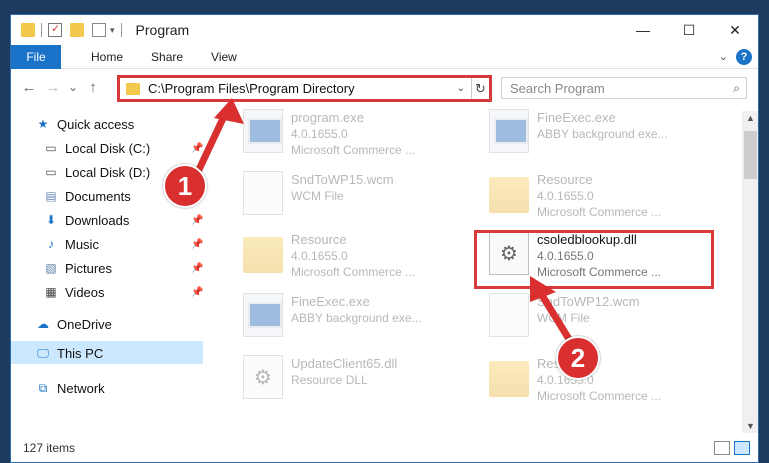  Describe the element at coordinates (29, 87) in the screenshot. I see `back-button: ←` at that location.